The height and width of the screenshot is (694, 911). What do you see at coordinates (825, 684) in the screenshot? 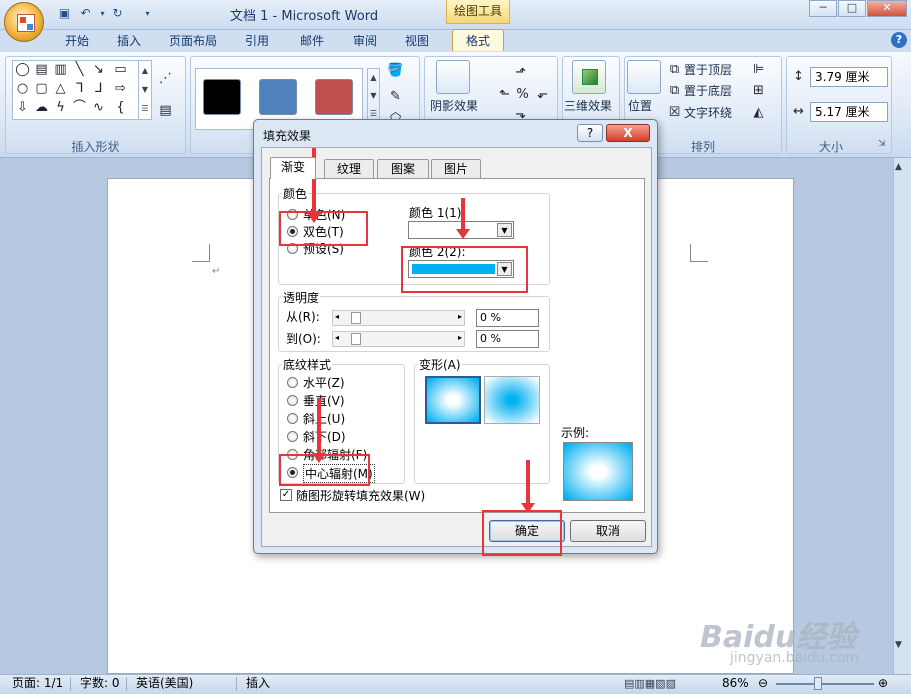
I see `zoom-slider` at bounding box center [825, 684].